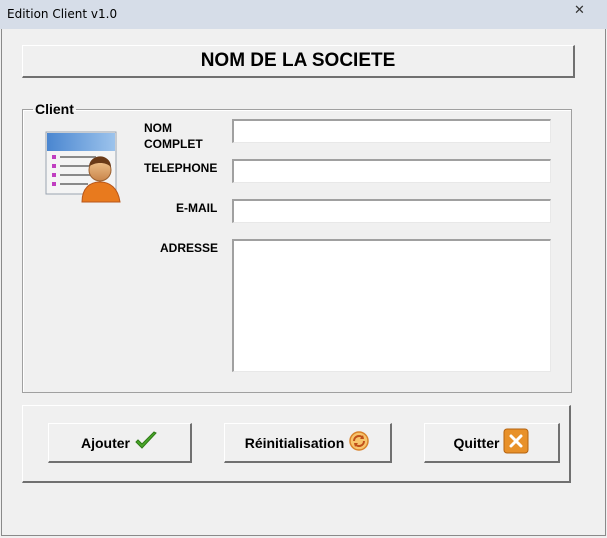  Describe the element at coordinates (476, 442) in the screenshot. I see `quitter-label: Quitter` at that location.